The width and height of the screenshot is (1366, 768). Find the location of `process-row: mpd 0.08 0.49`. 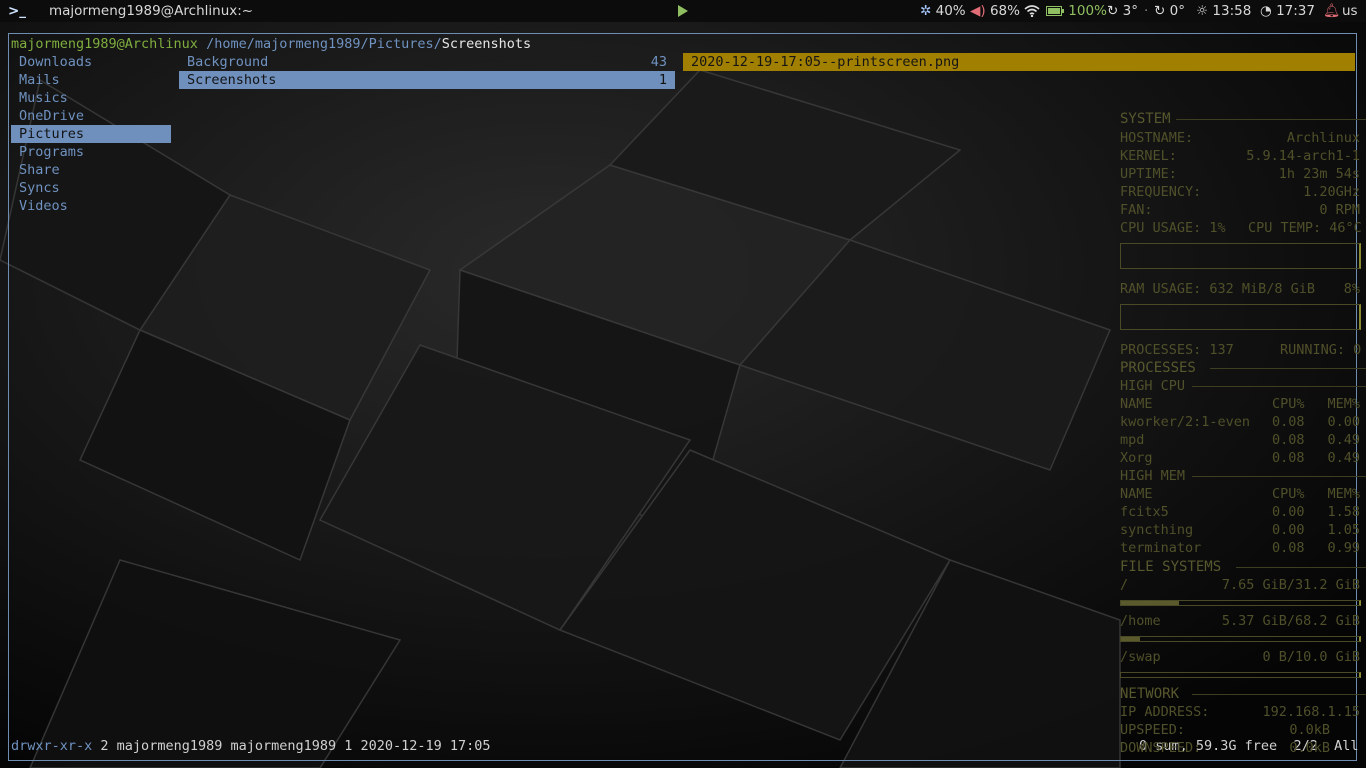

process-row: mpd 0.08 0.49 is located at coordinates (1243, 440).